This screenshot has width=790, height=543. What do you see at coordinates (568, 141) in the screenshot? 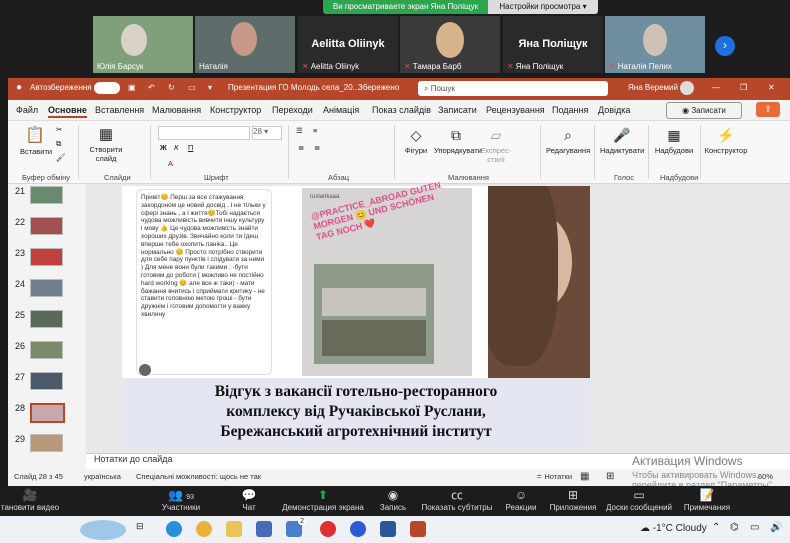
I see `editing-button: ⌕ Редагування` at bounding box center [568, 141].